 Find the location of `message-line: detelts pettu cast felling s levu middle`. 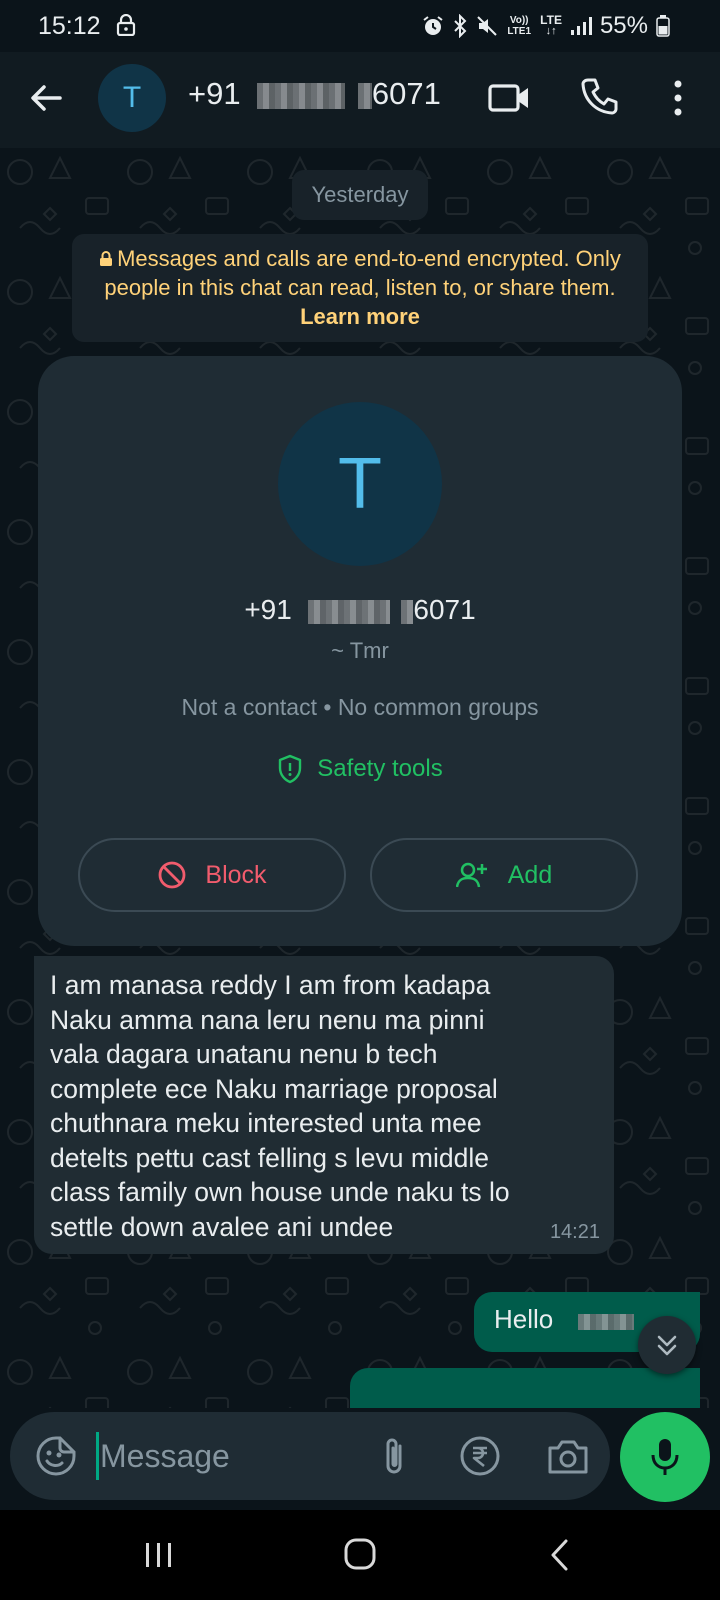

message-line: detelts pettu cast felling s levu middle is located at coordinates (269, 1157).